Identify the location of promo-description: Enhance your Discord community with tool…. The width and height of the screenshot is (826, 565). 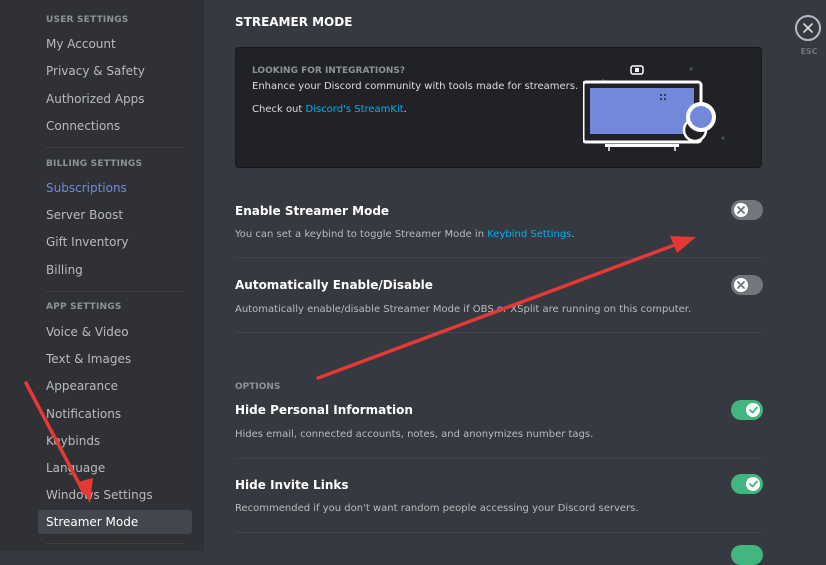
(415, 86).